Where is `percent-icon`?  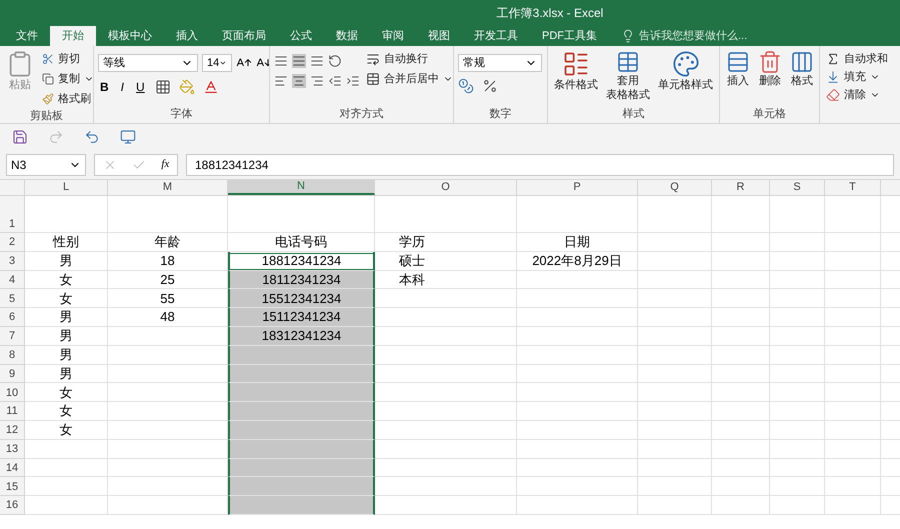 percent-icon is located at coordinates (490, 86).